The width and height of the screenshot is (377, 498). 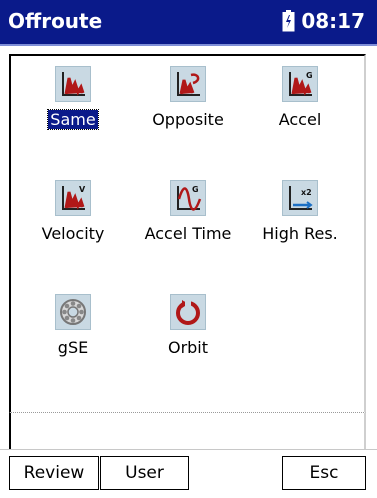 What do you see at coordinates (82, 189) in the screenshot?
I see `velocity-badge: V` at bounding box center [82, 189].